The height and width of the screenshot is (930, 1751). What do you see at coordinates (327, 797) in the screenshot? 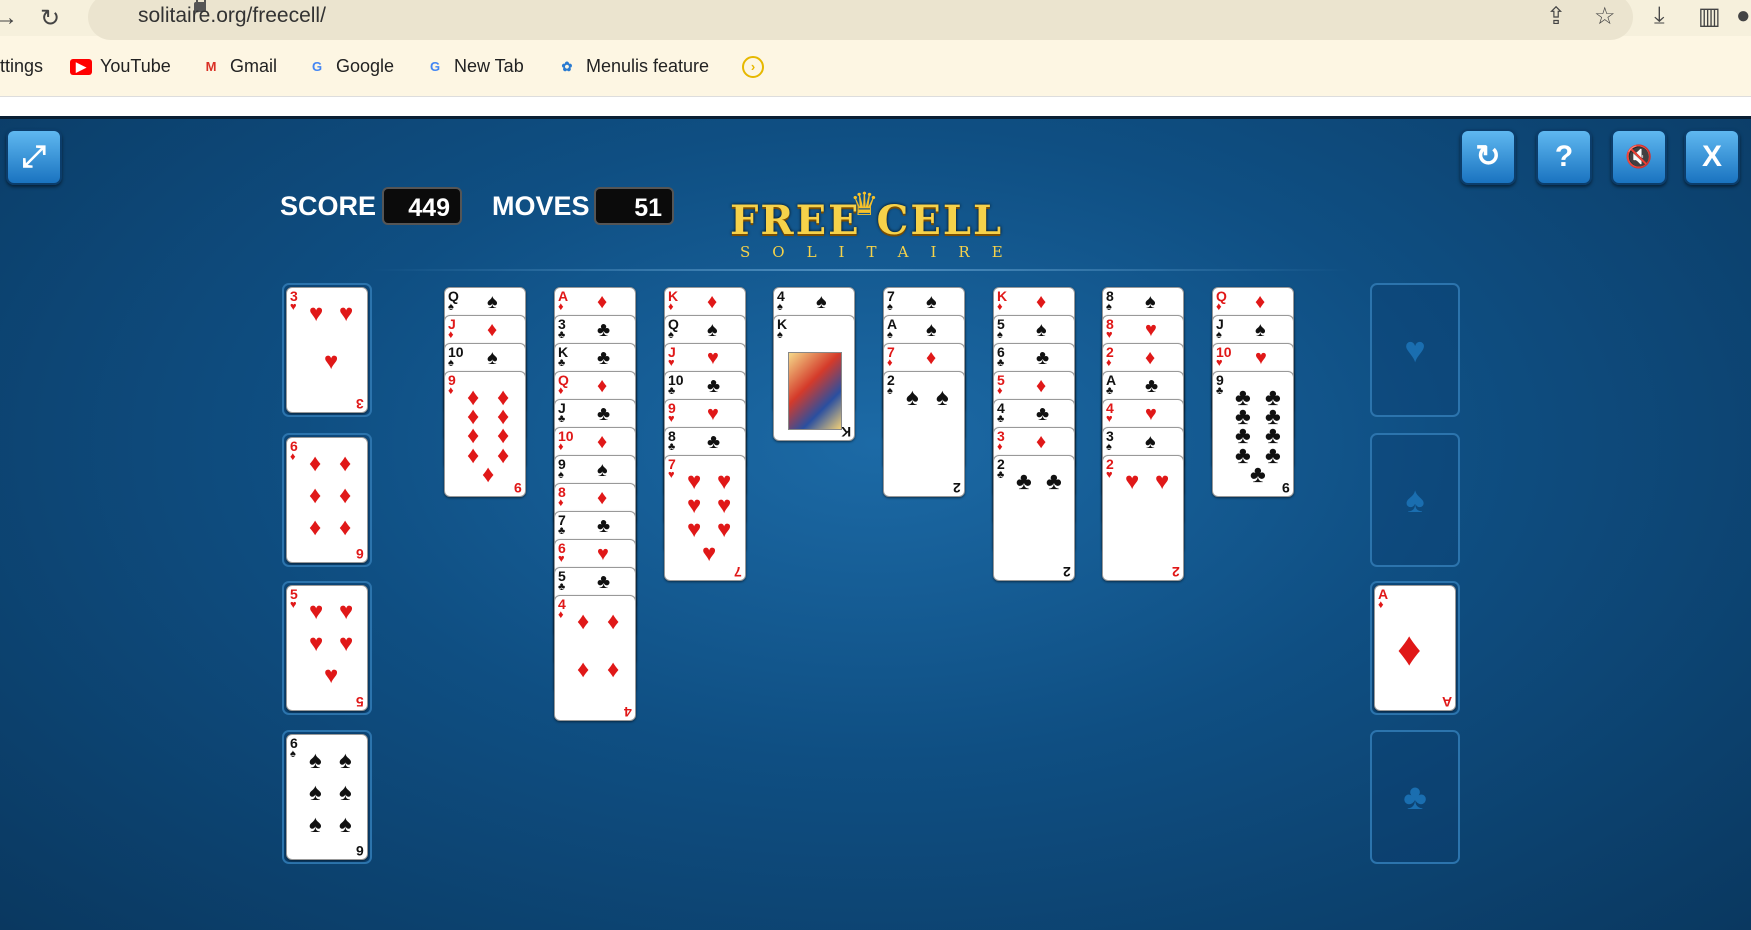
I see `playing-card: 6 ♠ 6 ♠ ♠ ♠ ♠ ♠ ♠` at bounding box center [327, 797].